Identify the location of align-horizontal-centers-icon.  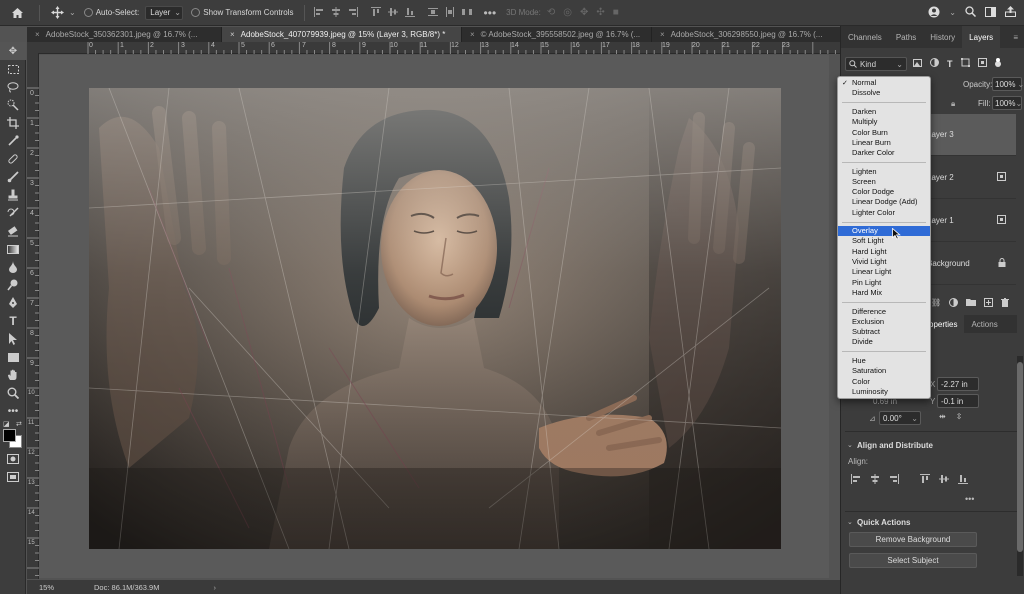
(336, 12).